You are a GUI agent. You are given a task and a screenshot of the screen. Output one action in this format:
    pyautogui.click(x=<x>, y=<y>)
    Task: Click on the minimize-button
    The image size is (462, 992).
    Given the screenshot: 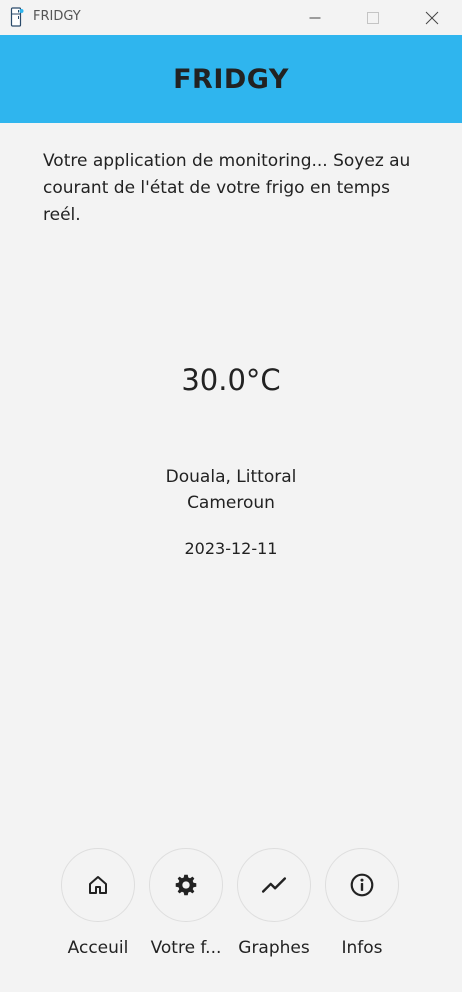 What is the action you would take?
    pyautogui.click(x=315, y=17)
    